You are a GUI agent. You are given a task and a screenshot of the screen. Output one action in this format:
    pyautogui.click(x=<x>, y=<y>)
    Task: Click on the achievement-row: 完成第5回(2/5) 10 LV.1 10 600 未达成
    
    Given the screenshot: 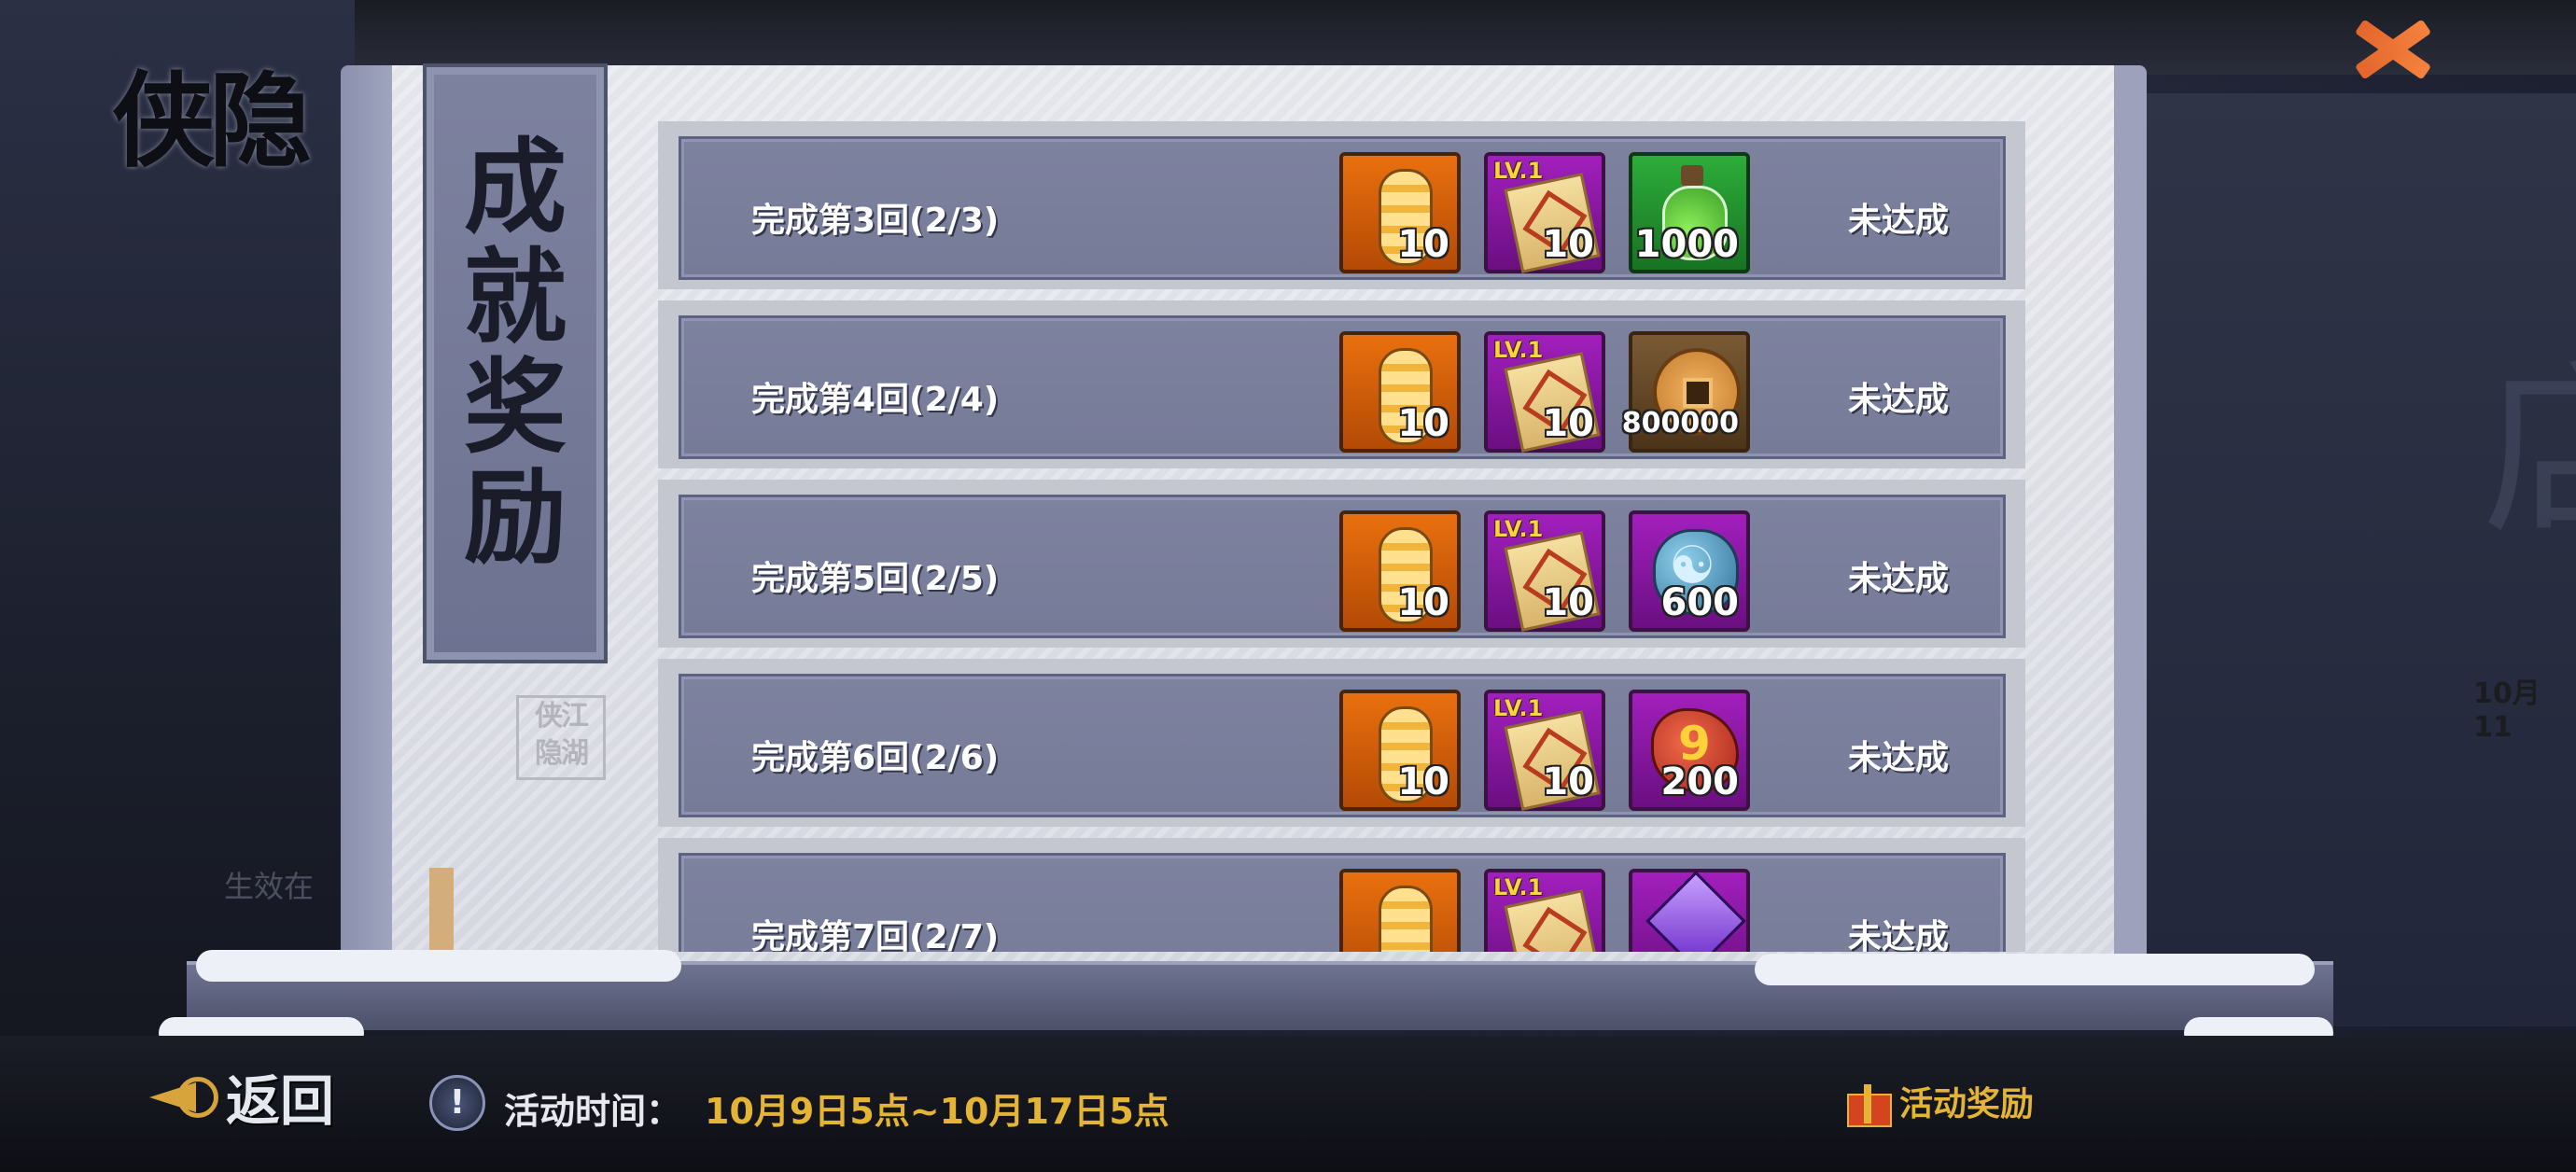 What is the action you would take?
    pyautogui.click(x=1341, y=564)
    